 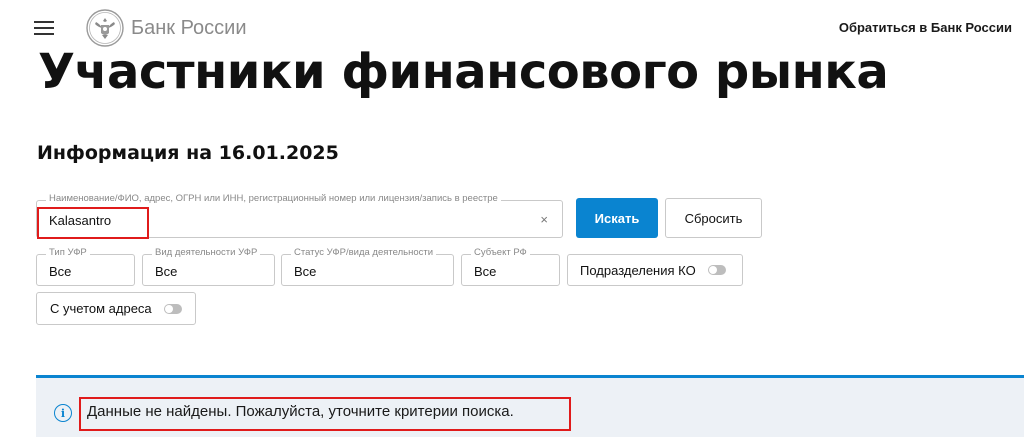 I want to click on eagle-emblem-icon, so click(x=105, y=28).